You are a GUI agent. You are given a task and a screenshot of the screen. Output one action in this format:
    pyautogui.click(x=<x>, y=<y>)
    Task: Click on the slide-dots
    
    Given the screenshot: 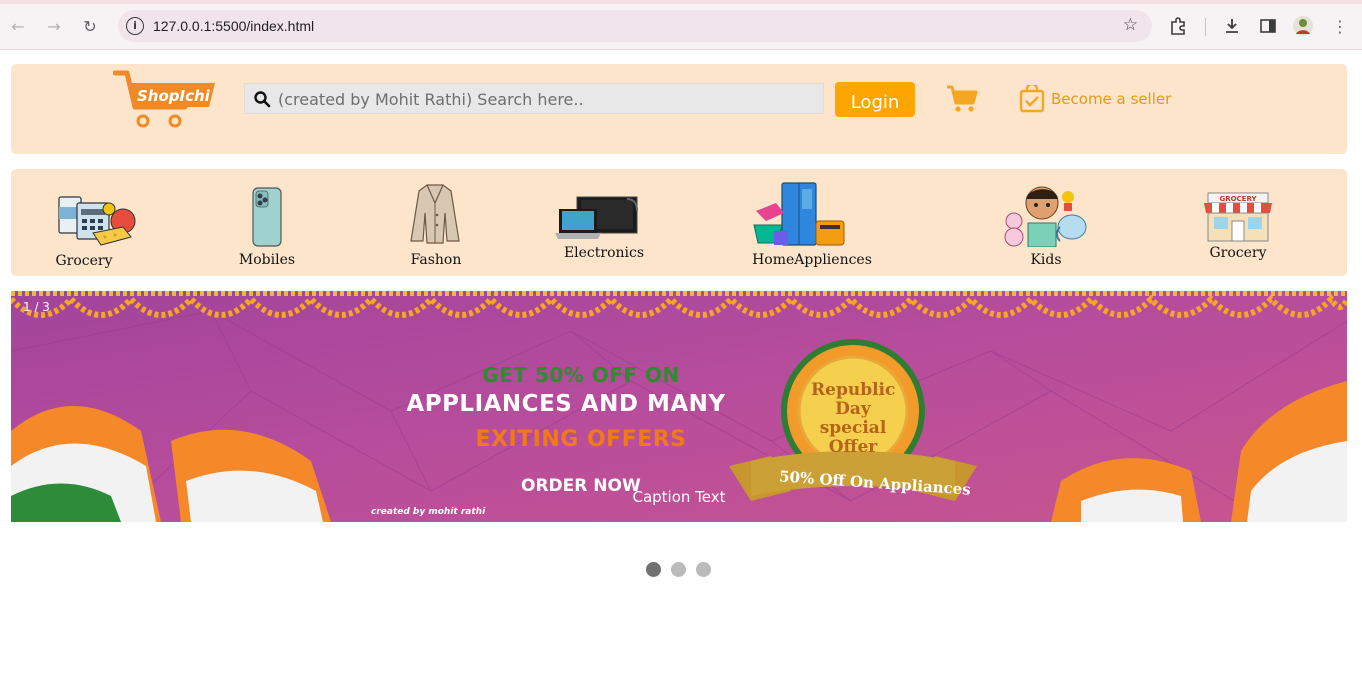 What is the action you would take?
    pyautogui.click(x=683, y=569)
    